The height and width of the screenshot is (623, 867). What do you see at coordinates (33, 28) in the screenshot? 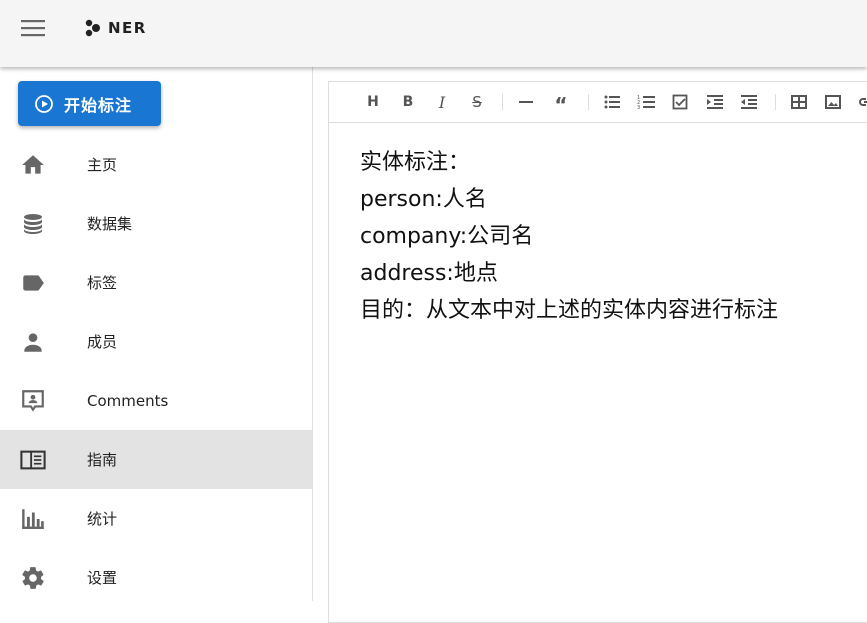
I see `menu-icon` at bounding box center [33, 28].